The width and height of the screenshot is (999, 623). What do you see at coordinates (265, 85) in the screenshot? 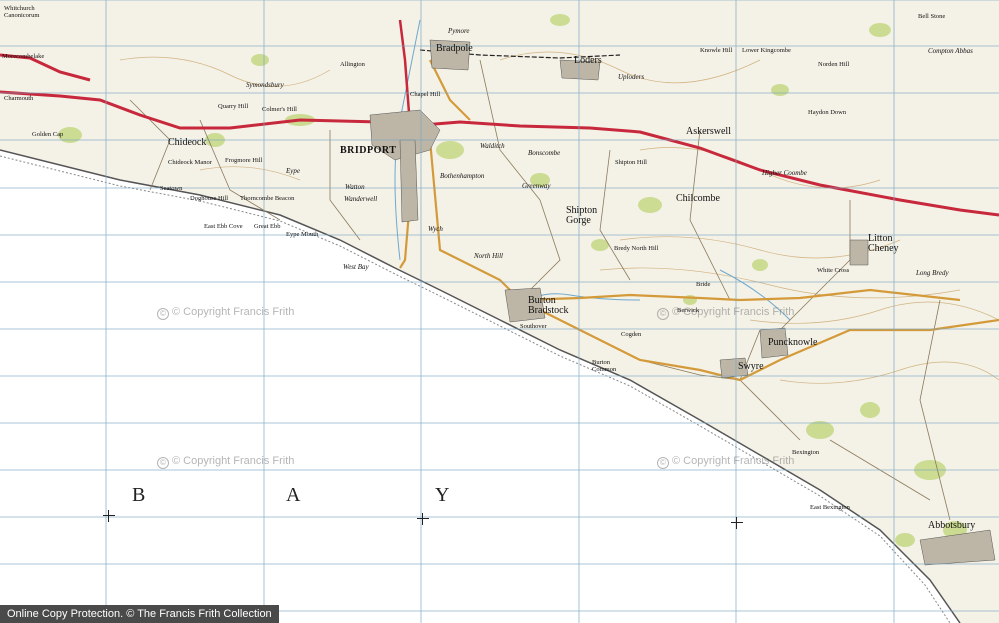
I see `place-label: Symondsbury` at bounding box center [265, 85].